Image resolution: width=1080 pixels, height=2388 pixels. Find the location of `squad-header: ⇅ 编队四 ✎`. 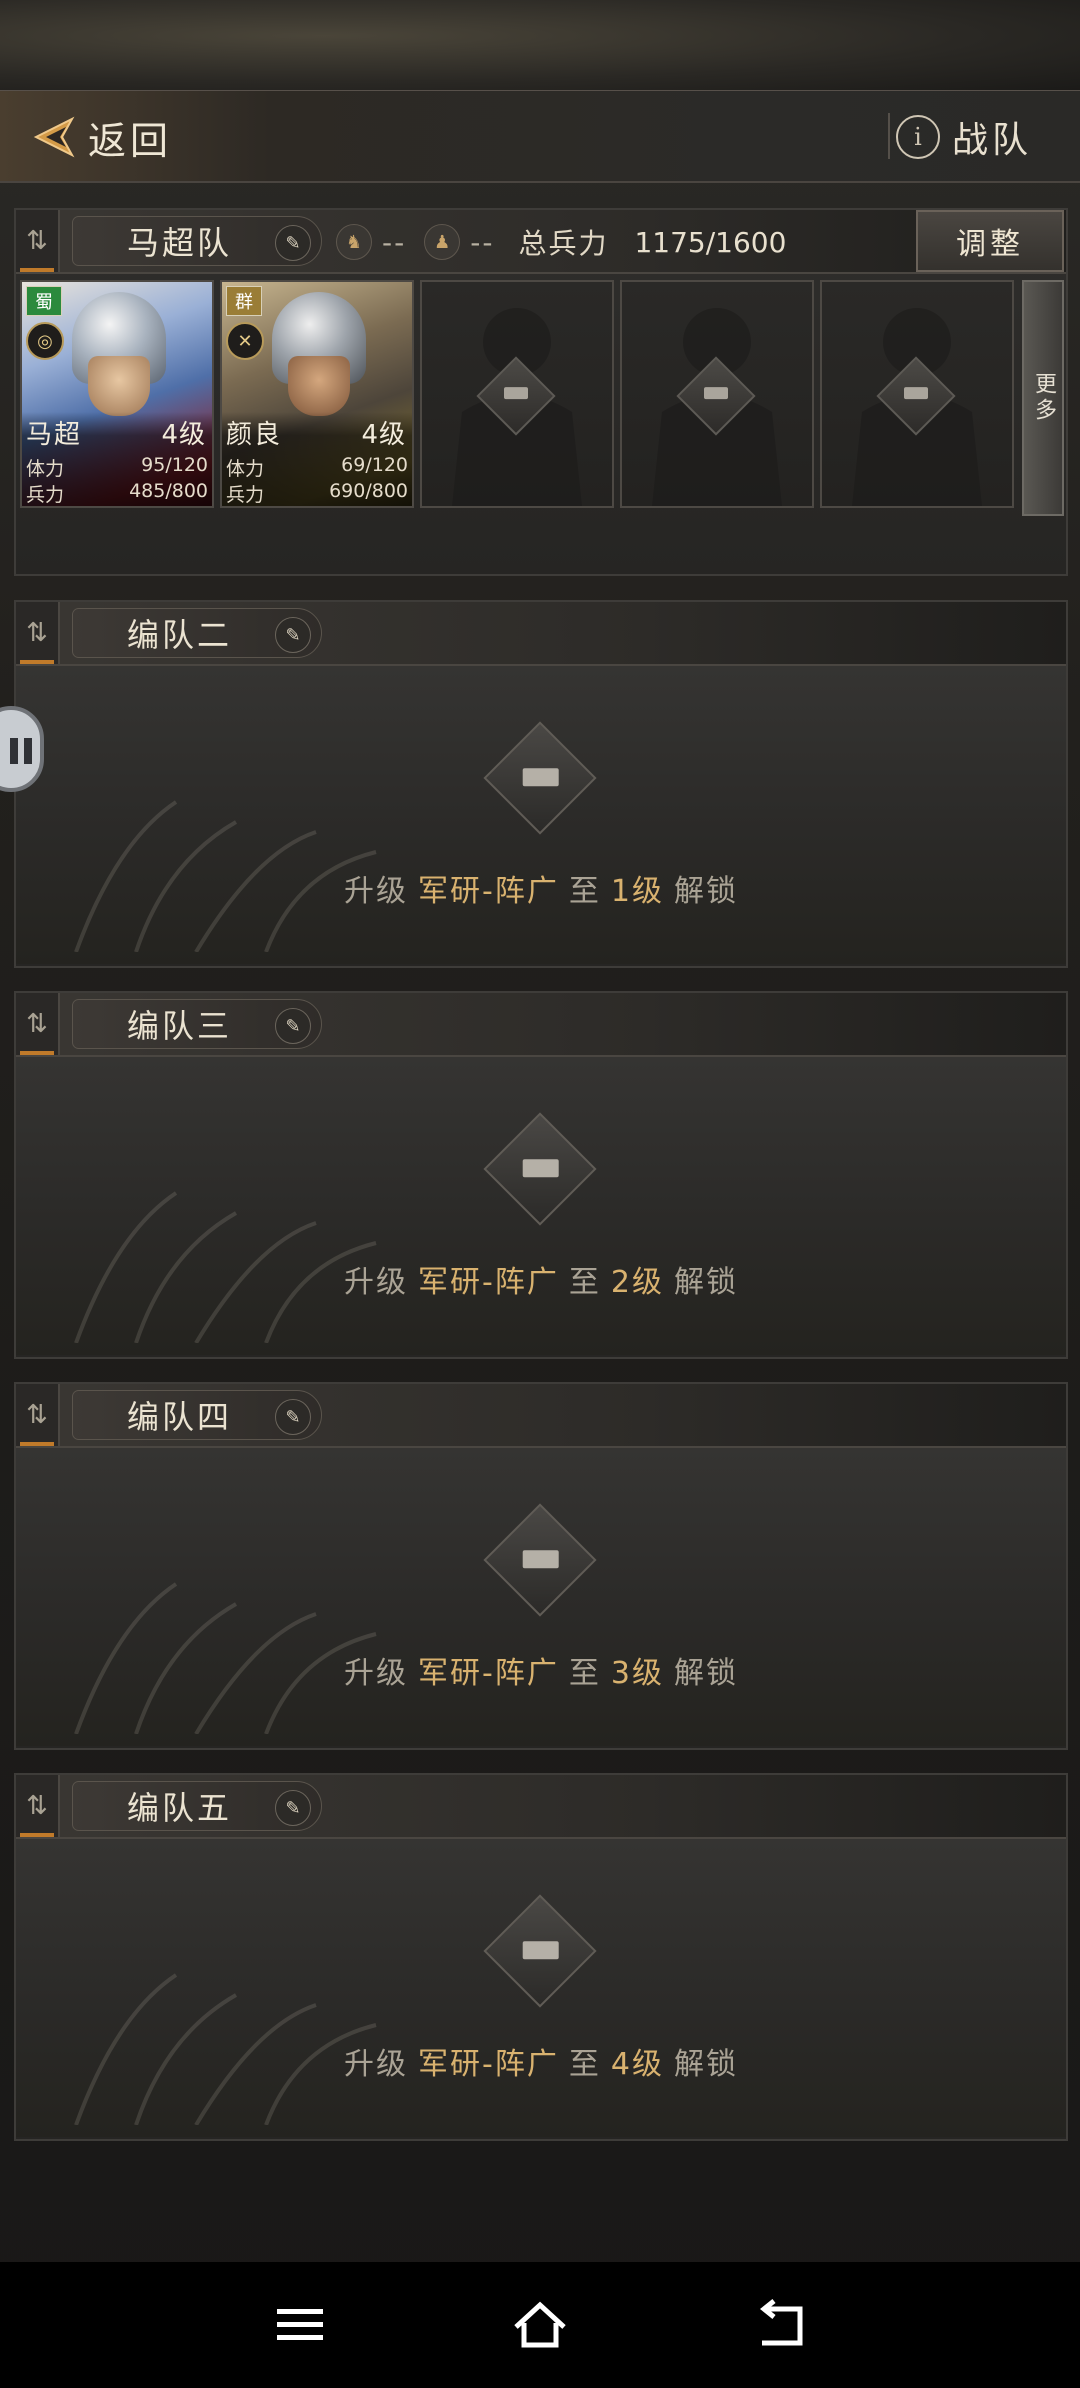

squad-header: ⇅ 编队四 ✎ is located at coordinates (541, 1416).